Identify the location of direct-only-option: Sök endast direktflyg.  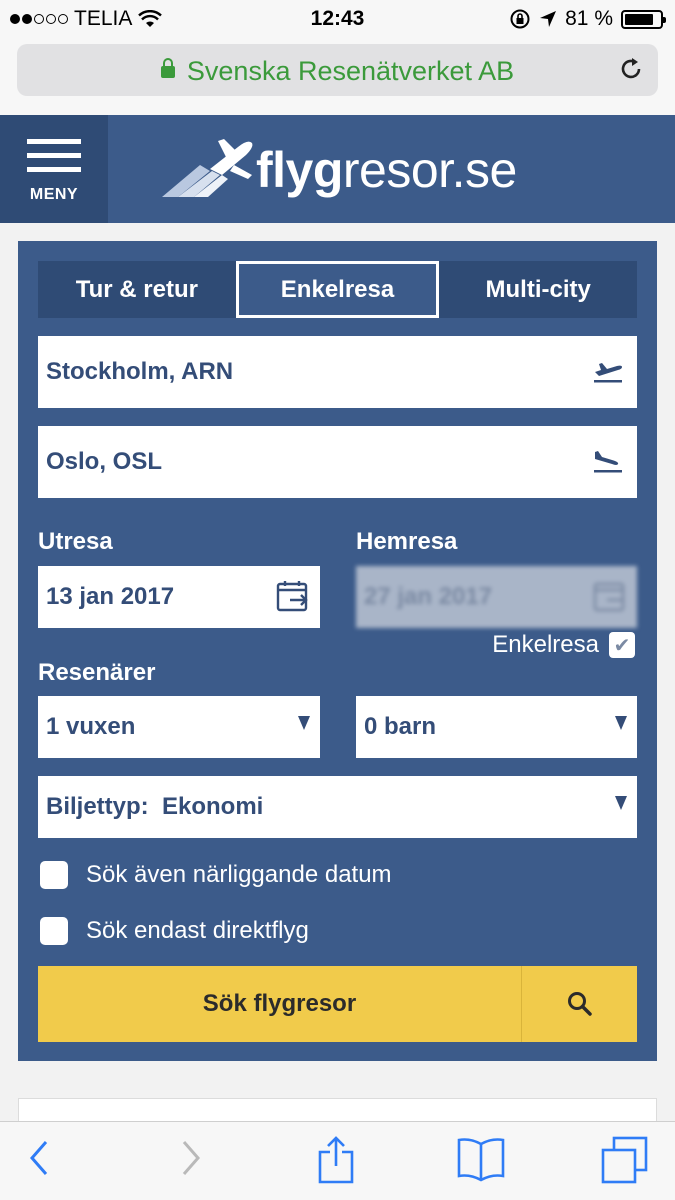
(174, 931).